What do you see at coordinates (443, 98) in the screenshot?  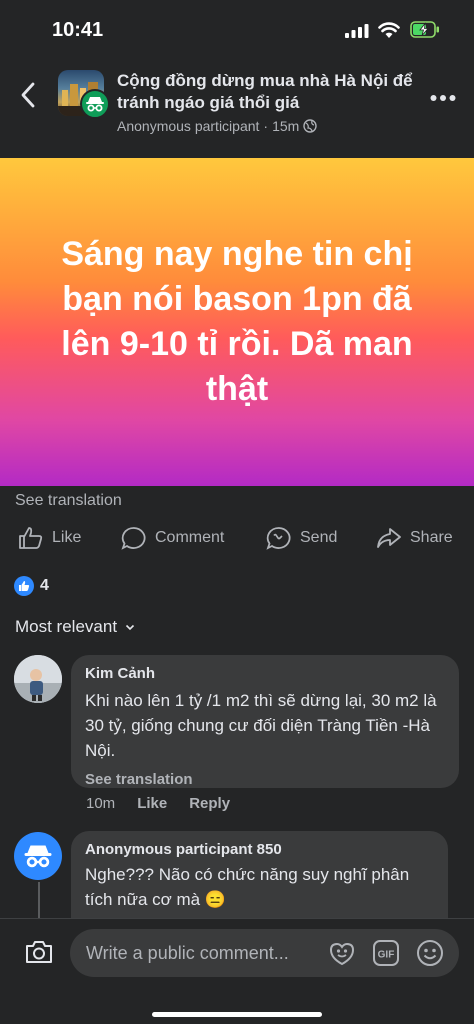 I see `more-options-icon` at bounding box center [443, 98].